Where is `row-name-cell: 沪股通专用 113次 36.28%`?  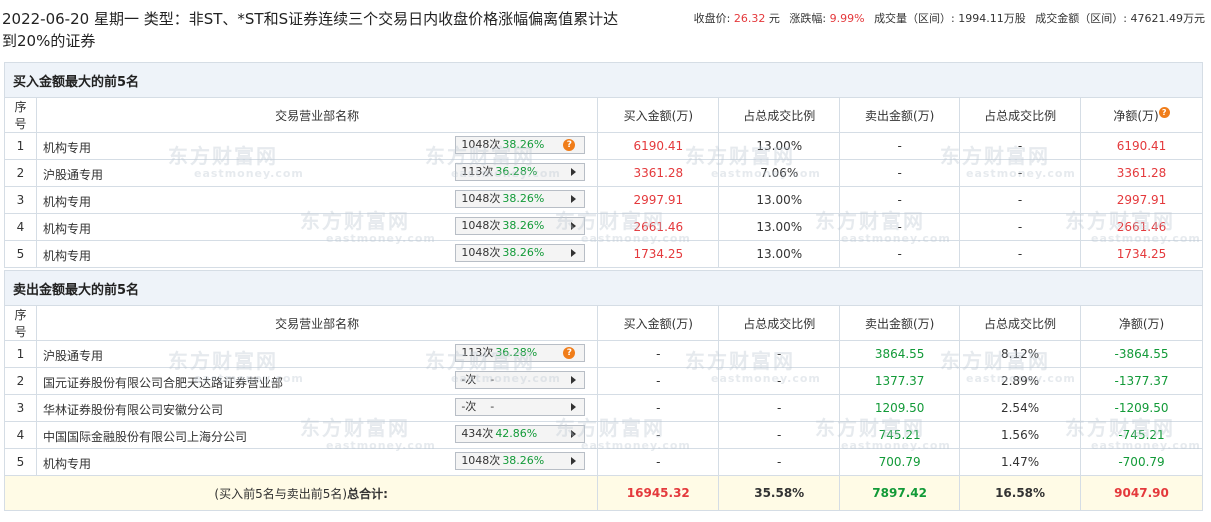
row-name-cell: 沪股通专用 113次 36.28% is located at coordinates (317, 173).